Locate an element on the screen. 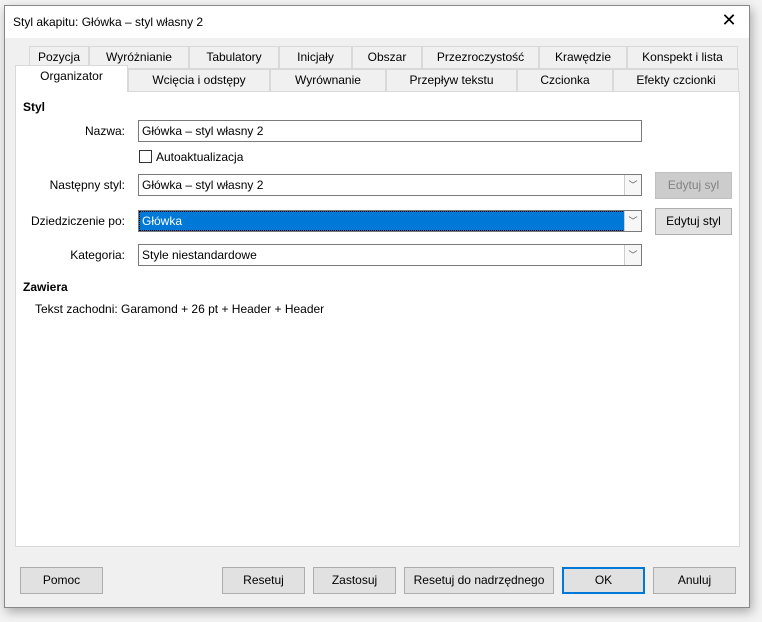  inherit-select: Główka ﹀ is located at coordinates (390, 221).